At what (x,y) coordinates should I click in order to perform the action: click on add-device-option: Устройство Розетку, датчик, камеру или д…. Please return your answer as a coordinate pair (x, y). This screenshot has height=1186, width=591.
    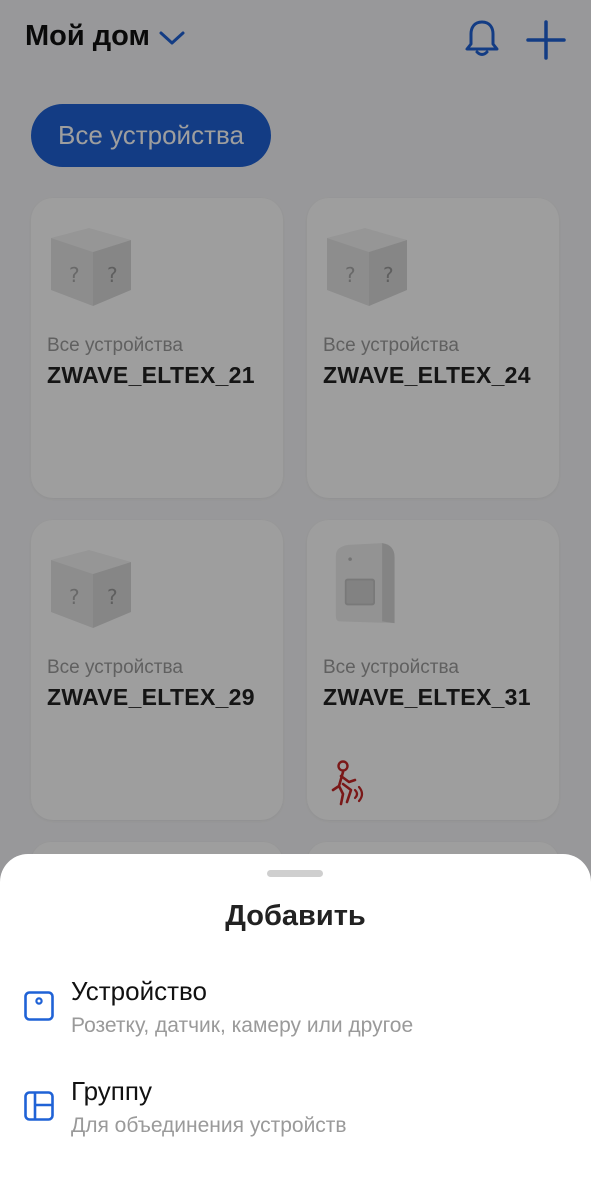
    Looking at the image, I should click on (295, 1016).